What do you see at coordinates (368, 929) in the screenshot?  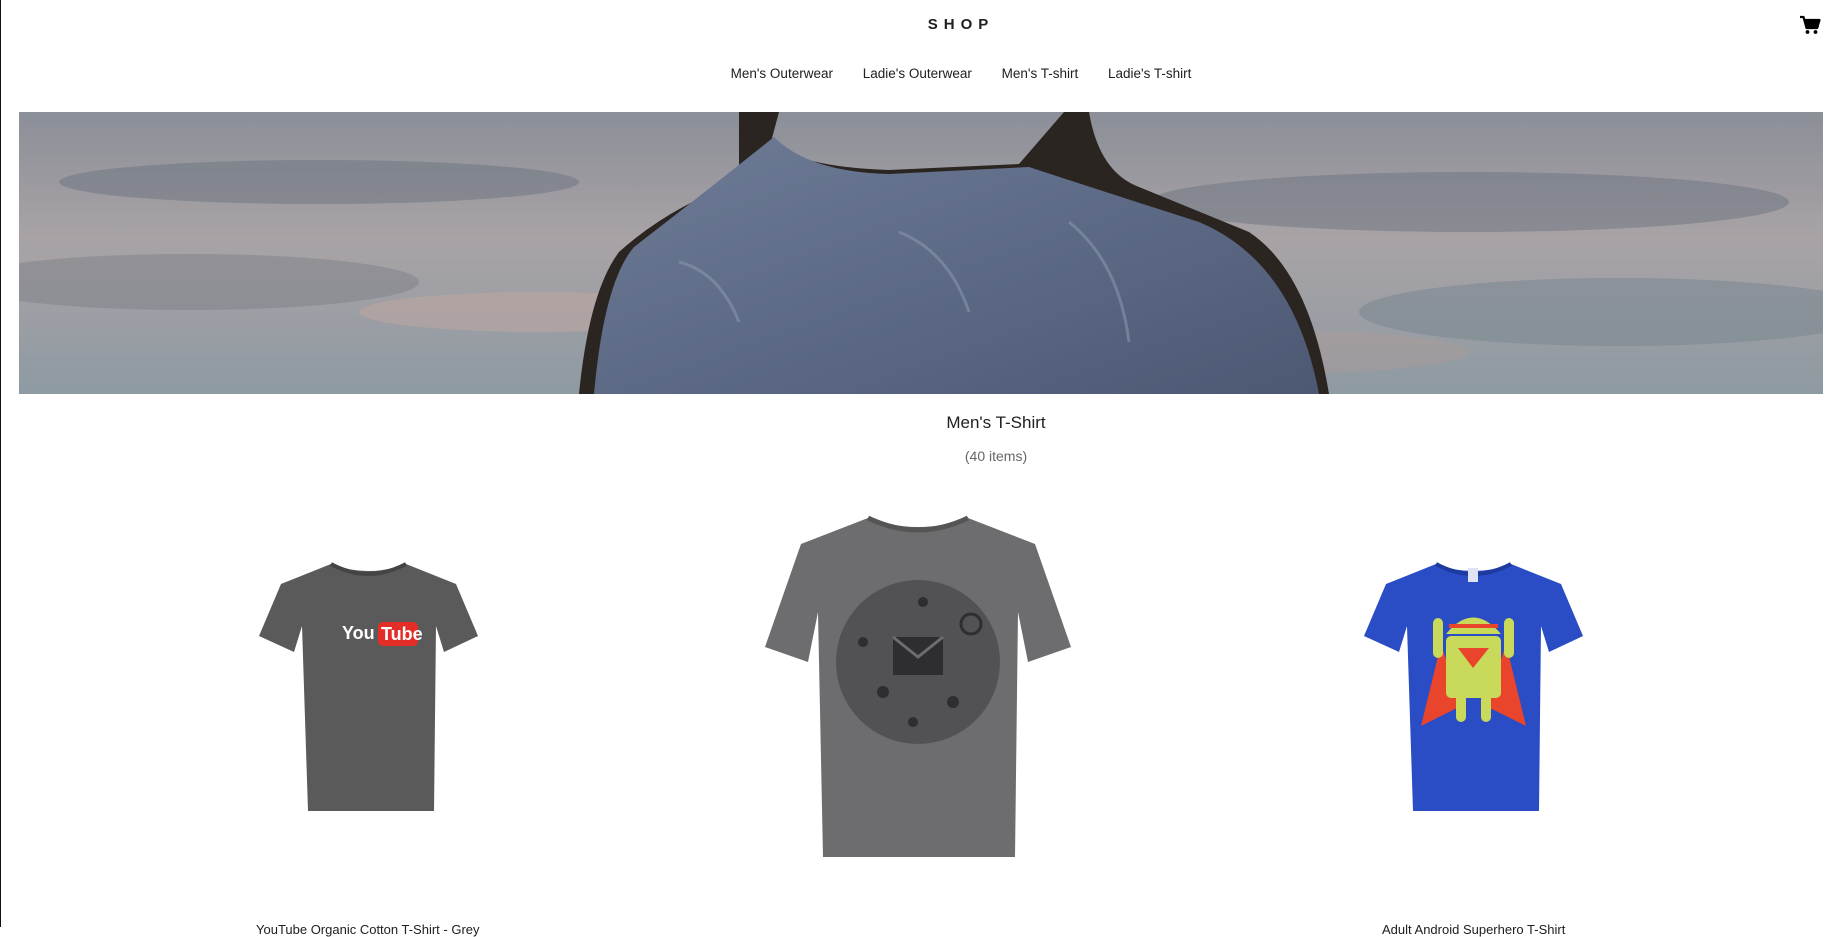 I see `product-name: YouTube Organic Cotton T-Shirt - Grey` at bounding box center [368, 929].